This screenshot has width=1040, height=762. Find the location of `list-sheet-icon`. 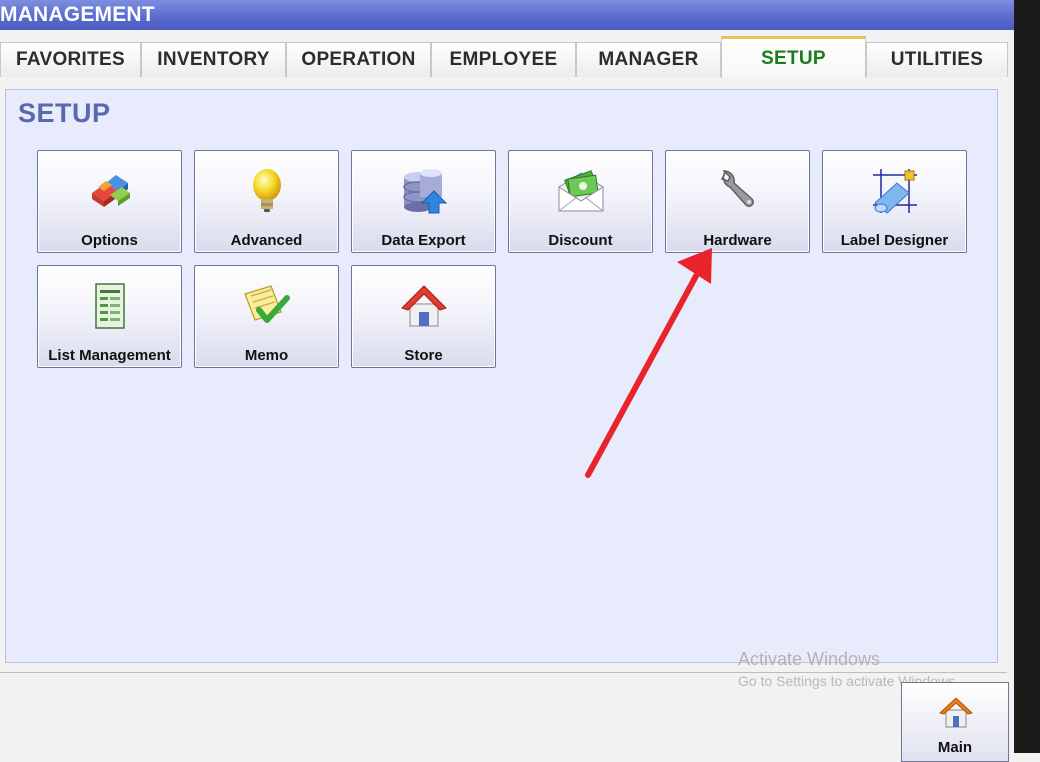

list-sheet-icon is located at coordinates (109, 306).